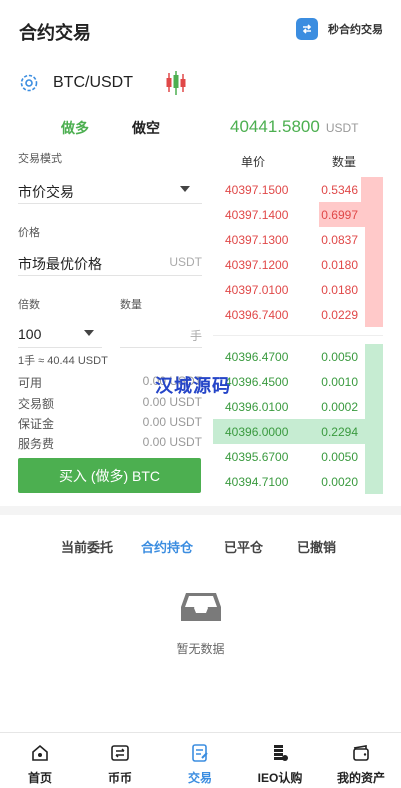  Describe the element at coordinates (339, 482) in the screenshot. I see `order-qty: 0.0020` at that location.